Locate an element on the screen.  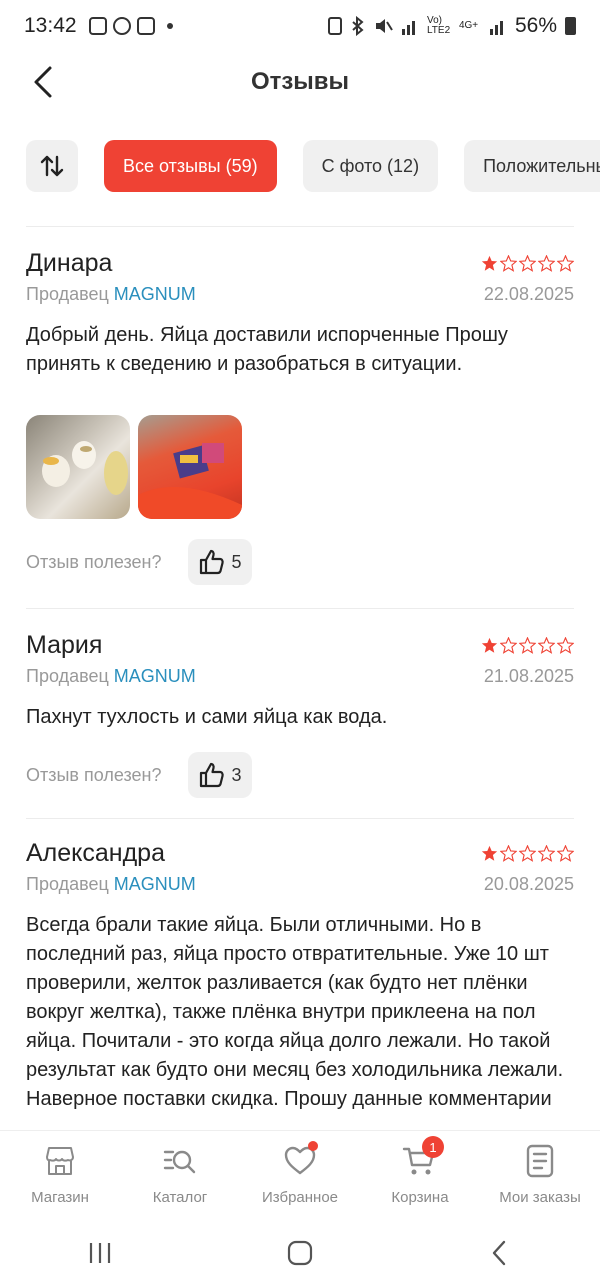
status-time: 13:42 is located at coordinates (50, 25).